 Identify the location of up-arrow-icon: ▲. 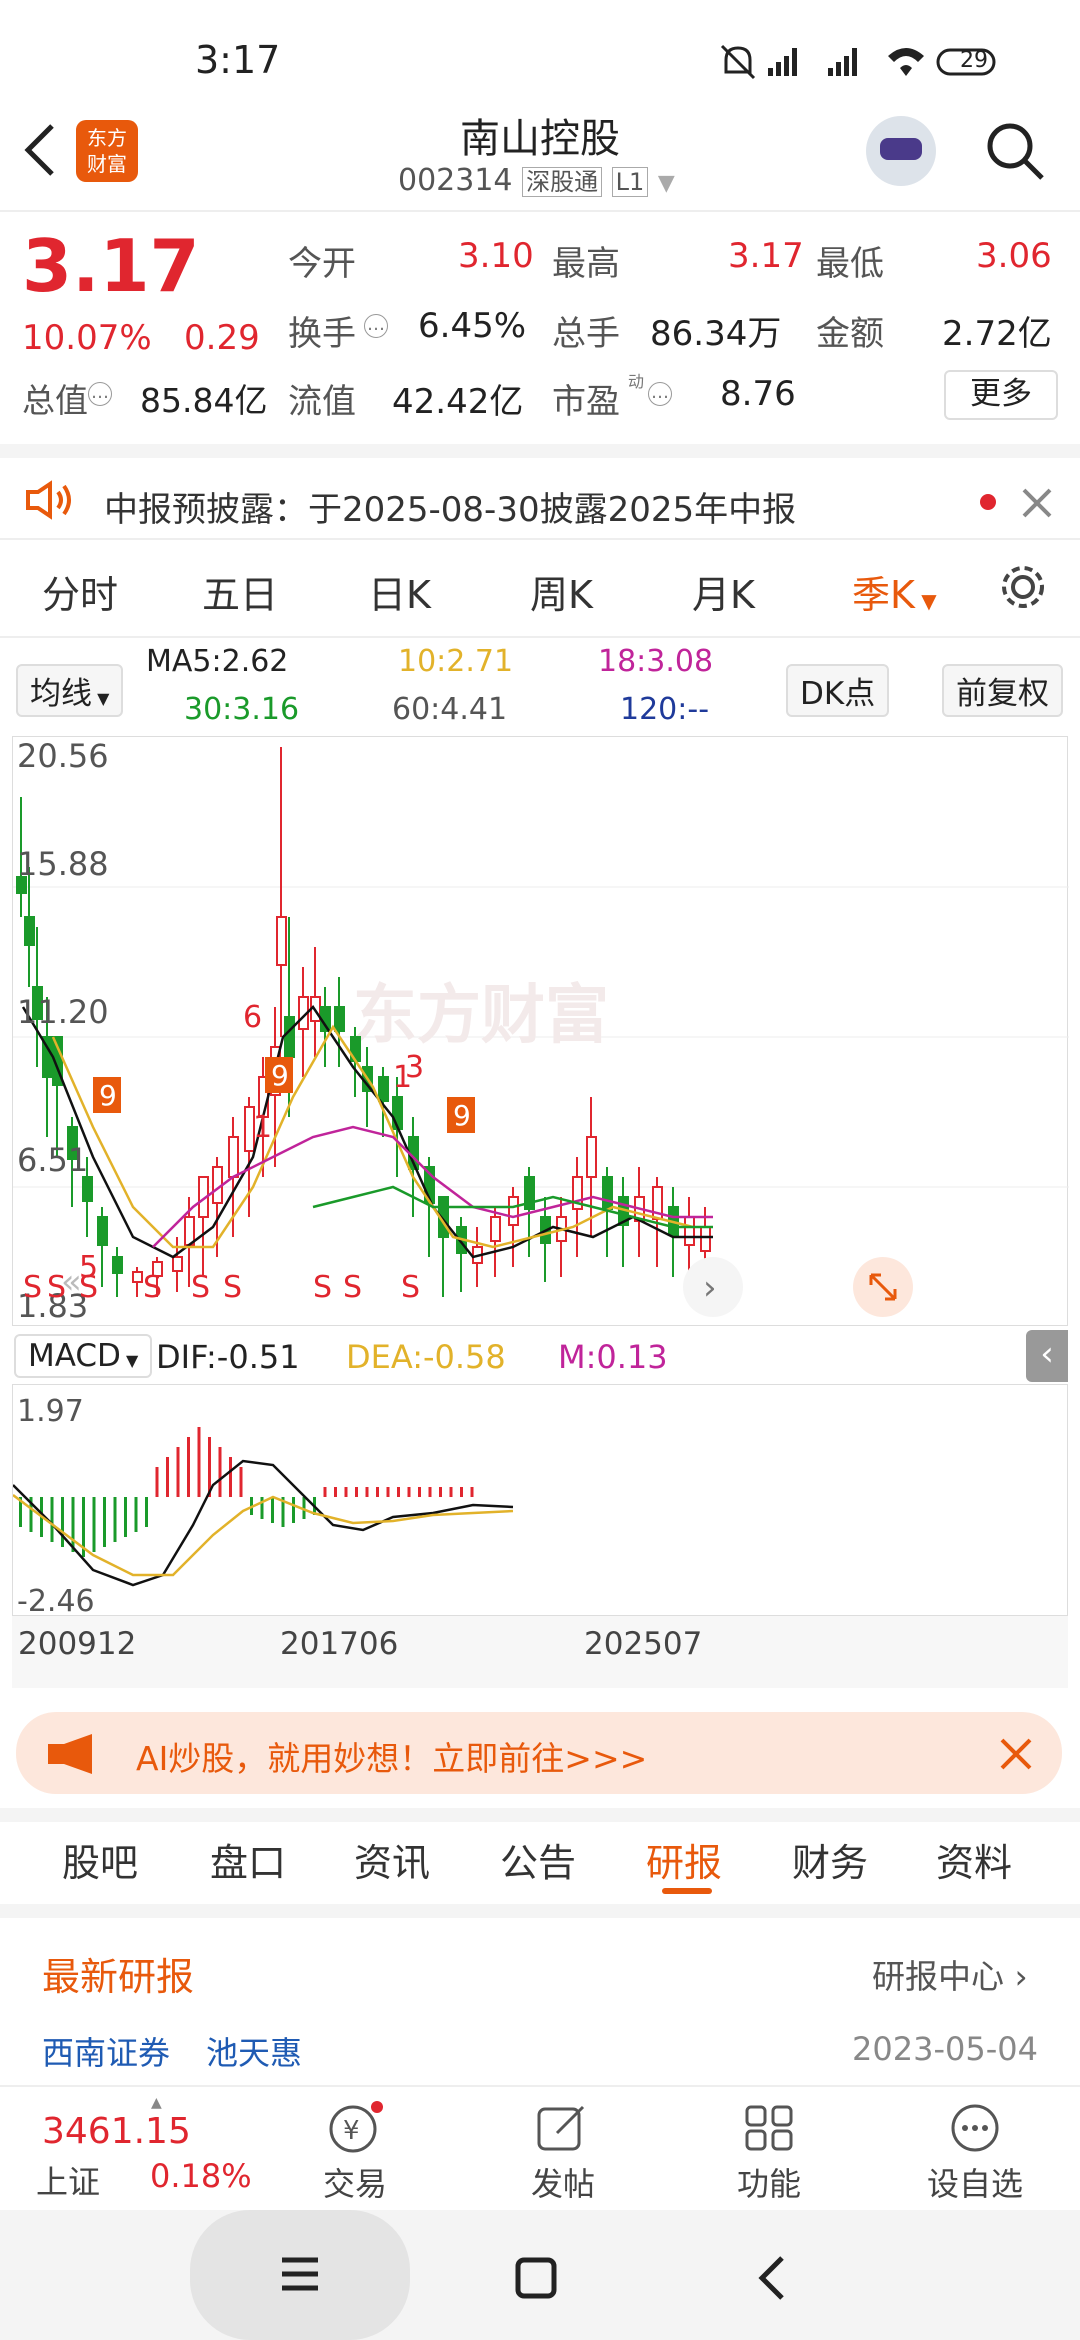
(156, 2103).